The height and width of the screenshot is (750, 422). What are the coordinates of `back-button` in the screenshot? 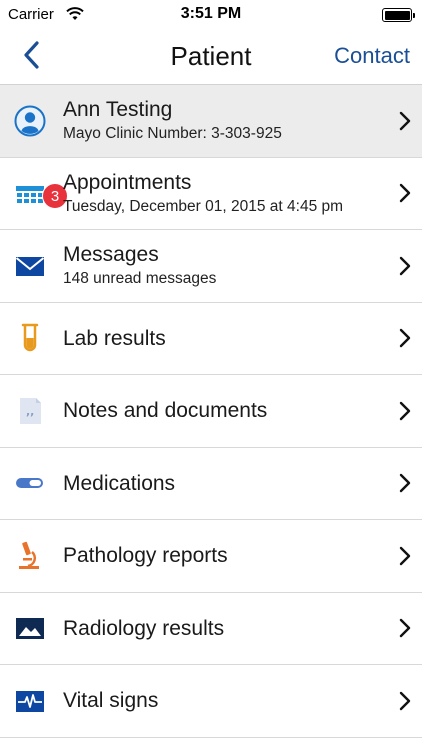 It's located at (35, 55).